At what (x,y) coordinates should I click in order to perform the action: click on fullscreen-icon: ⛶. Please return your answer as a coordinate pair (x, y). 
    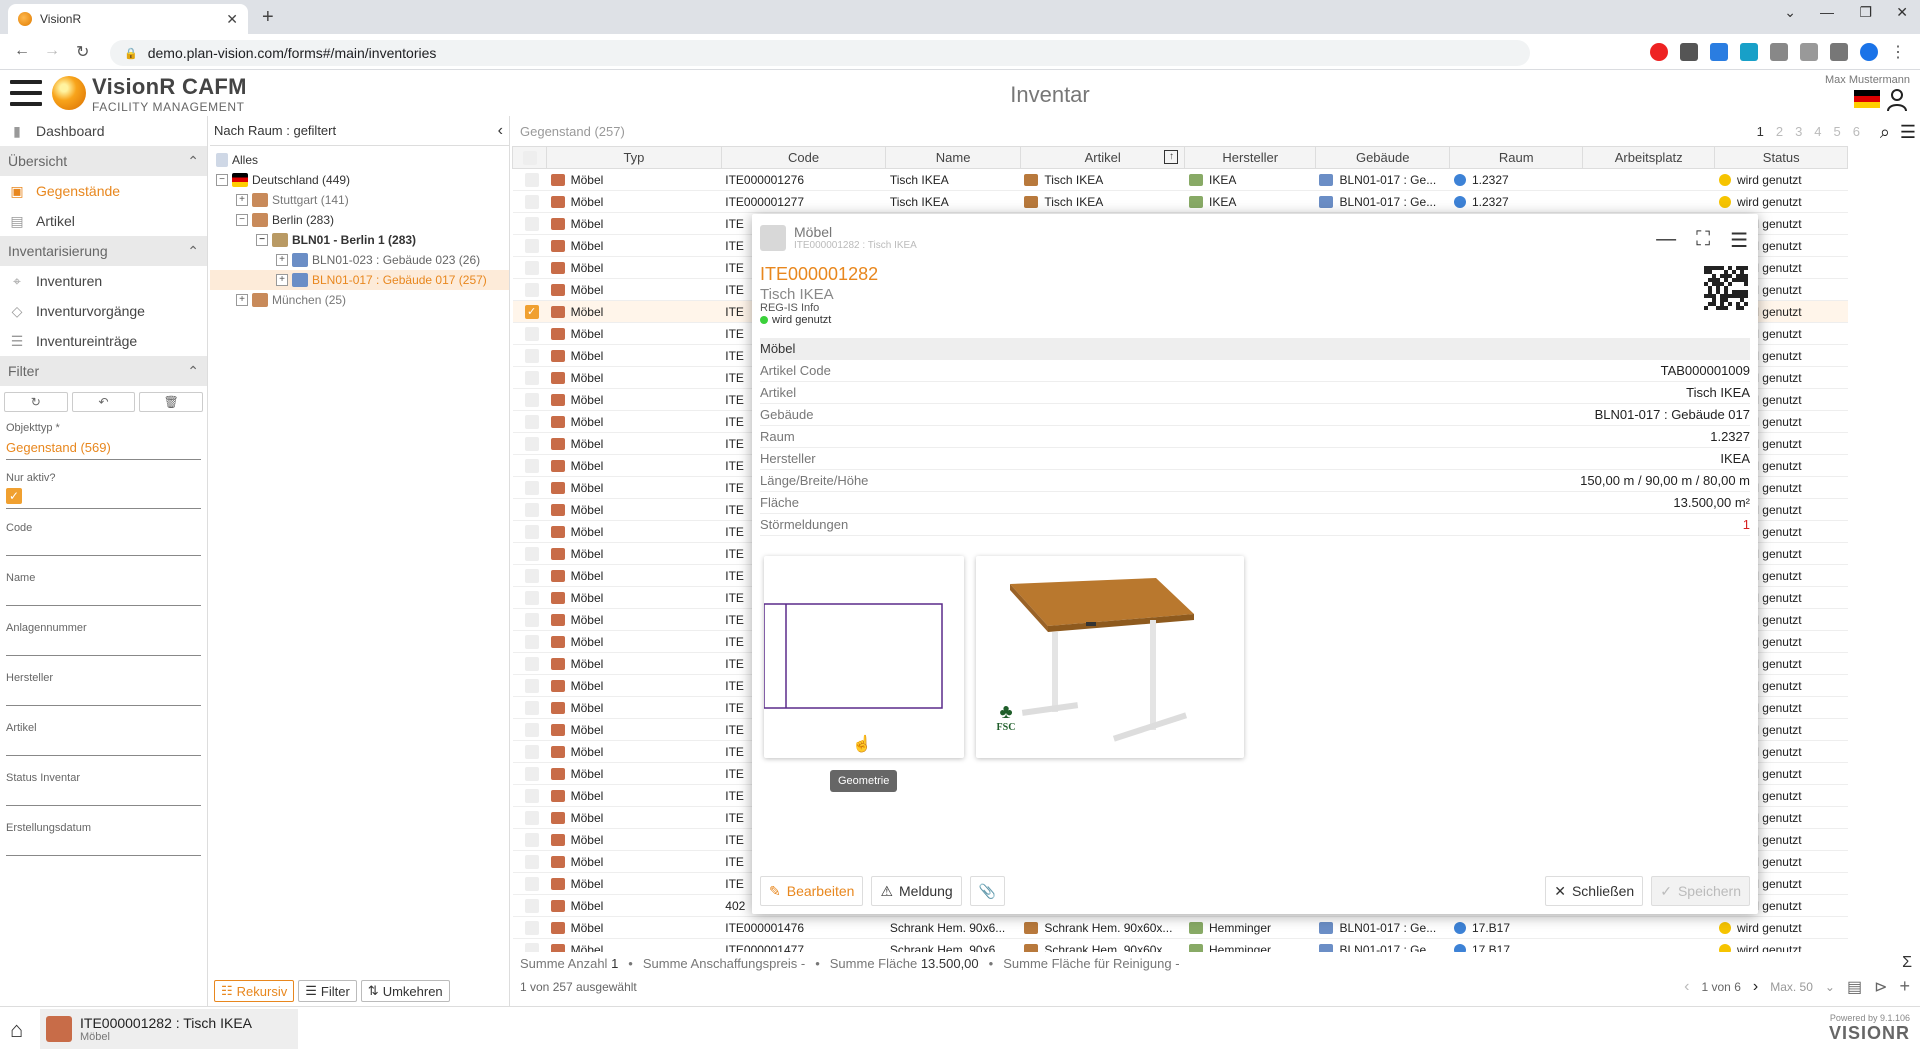
    Looking at the image, I should click on (1703, 240).